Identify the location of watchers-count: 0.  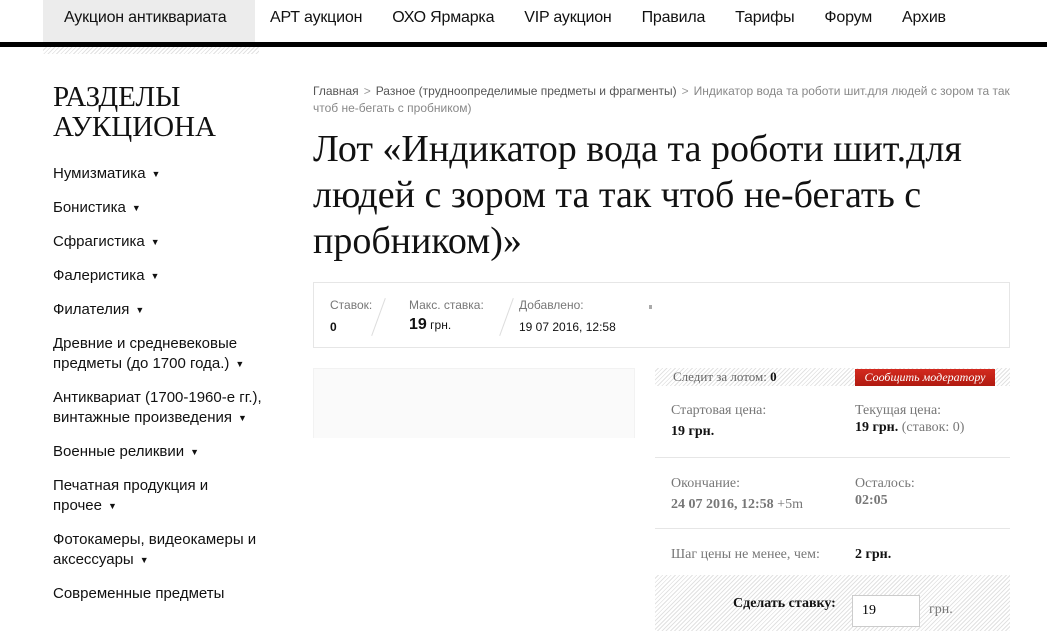
(773, 376).